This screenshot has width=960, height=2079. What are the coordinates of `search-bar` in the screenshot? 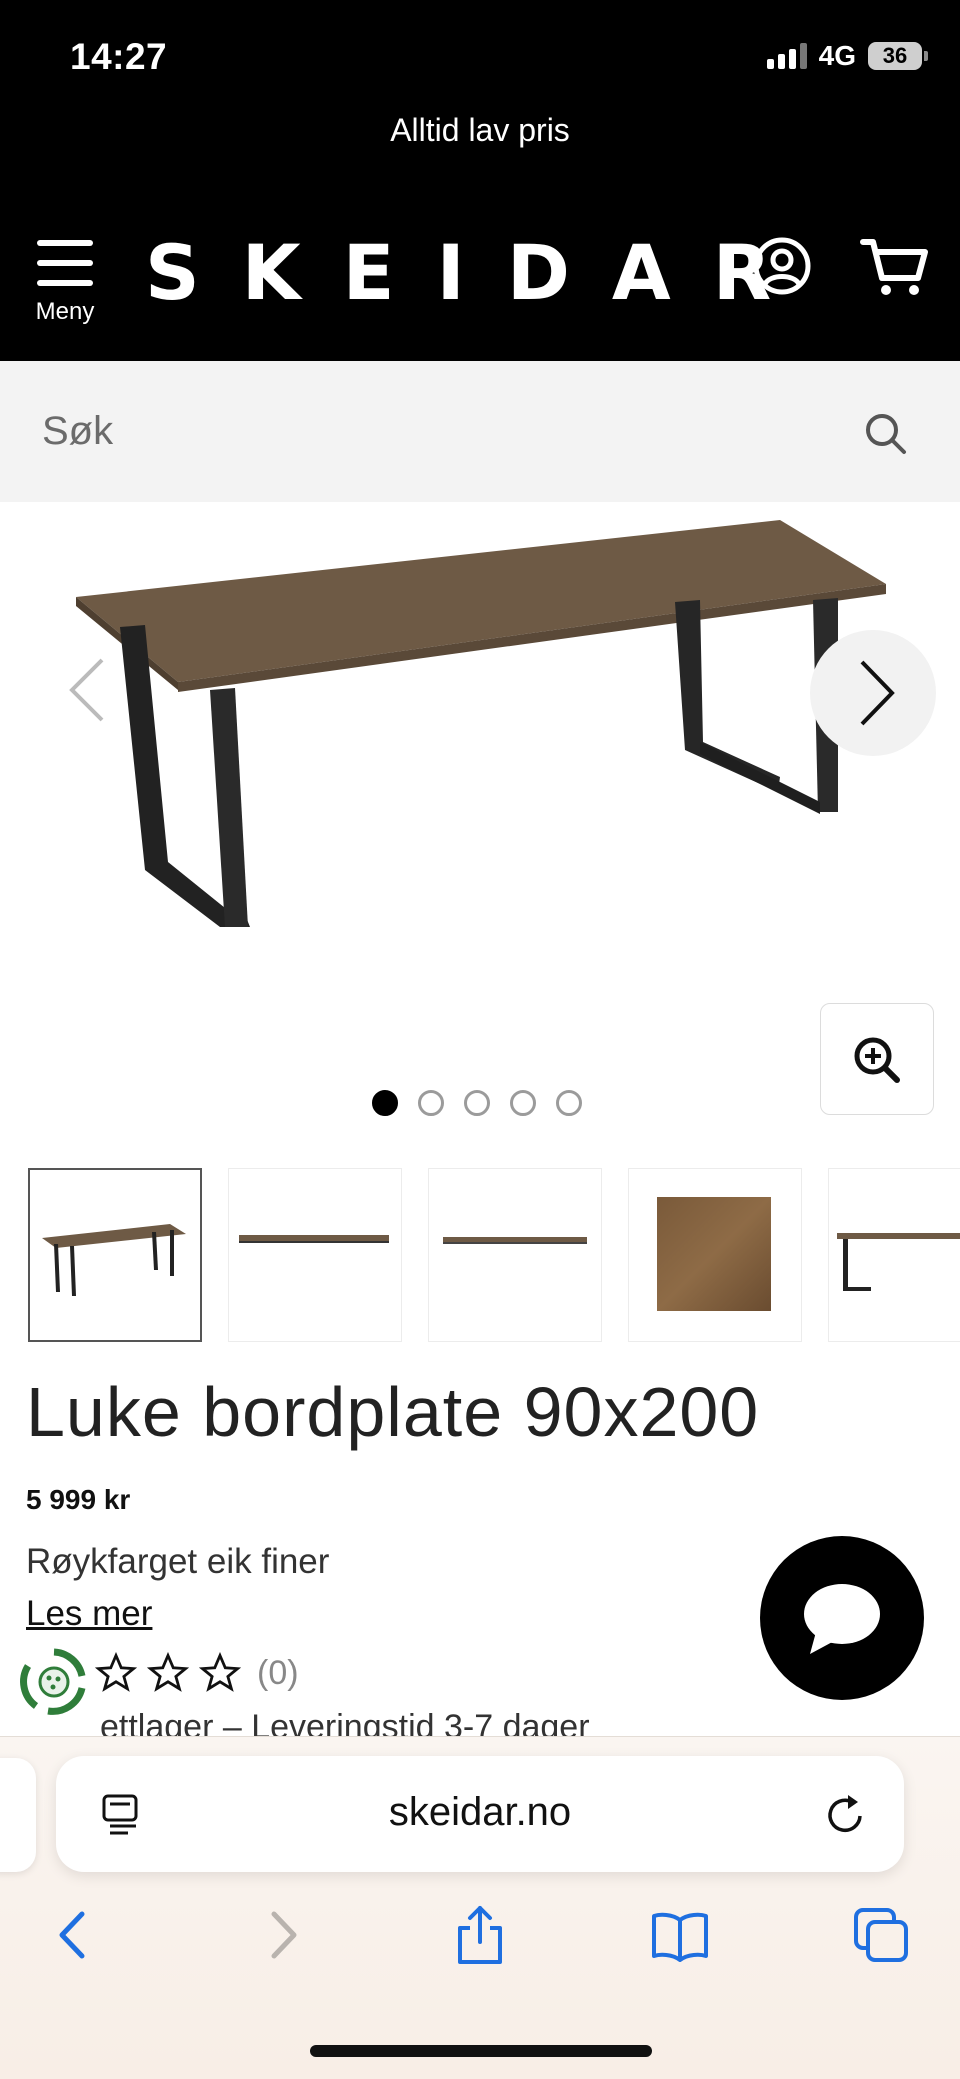 It's located at (480, 431).